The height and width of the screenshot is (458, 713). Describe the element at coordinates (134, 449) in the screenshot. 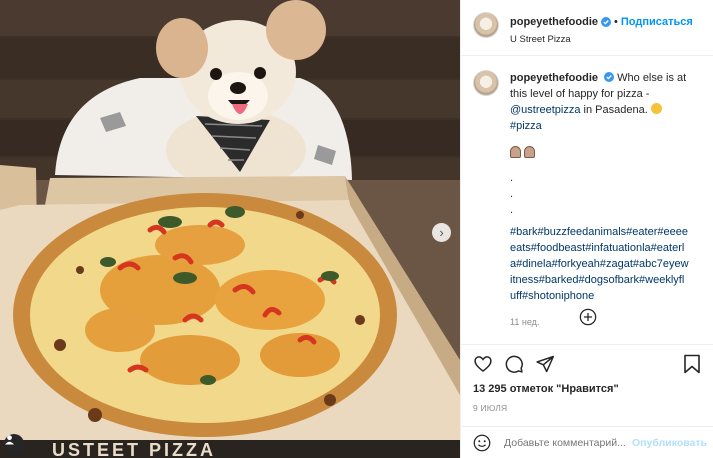

I see `svg-text: USTEET PIZZA` at that location.